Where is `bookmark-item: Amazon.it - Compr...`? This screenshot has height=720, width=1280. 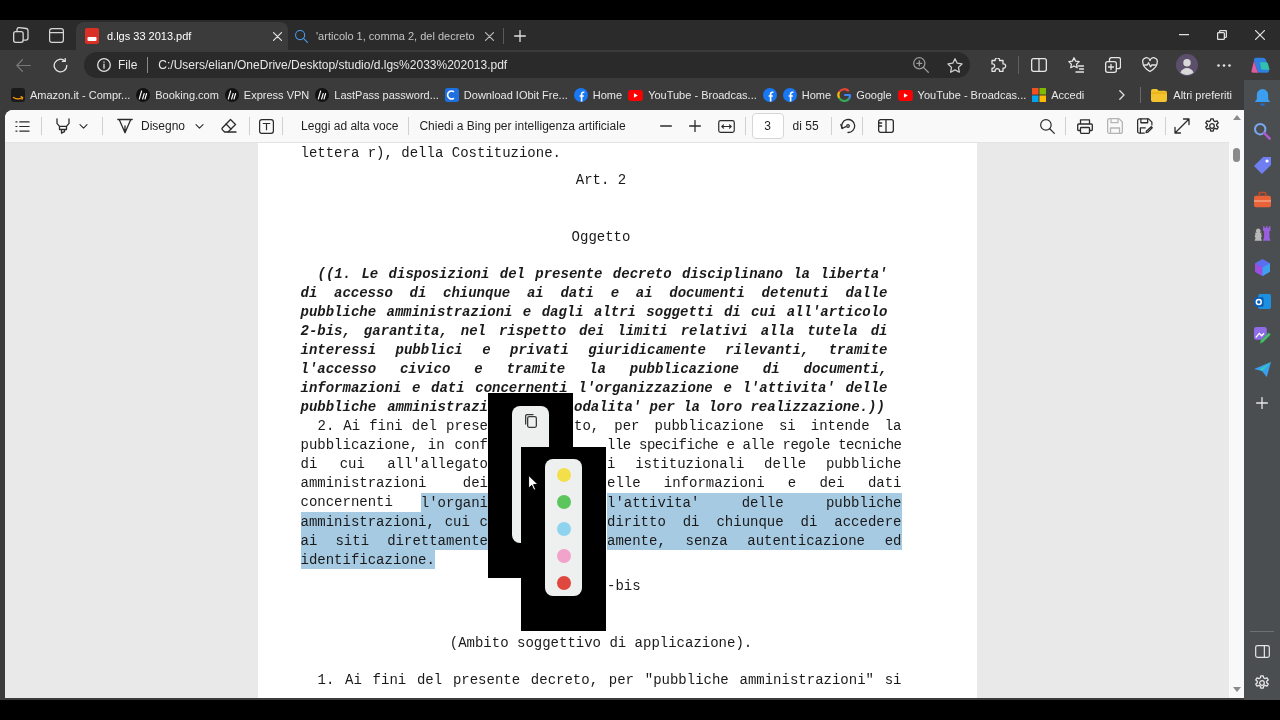
bookmark-item: Amazon.it - Compr... is located at coordinates (71, 95).